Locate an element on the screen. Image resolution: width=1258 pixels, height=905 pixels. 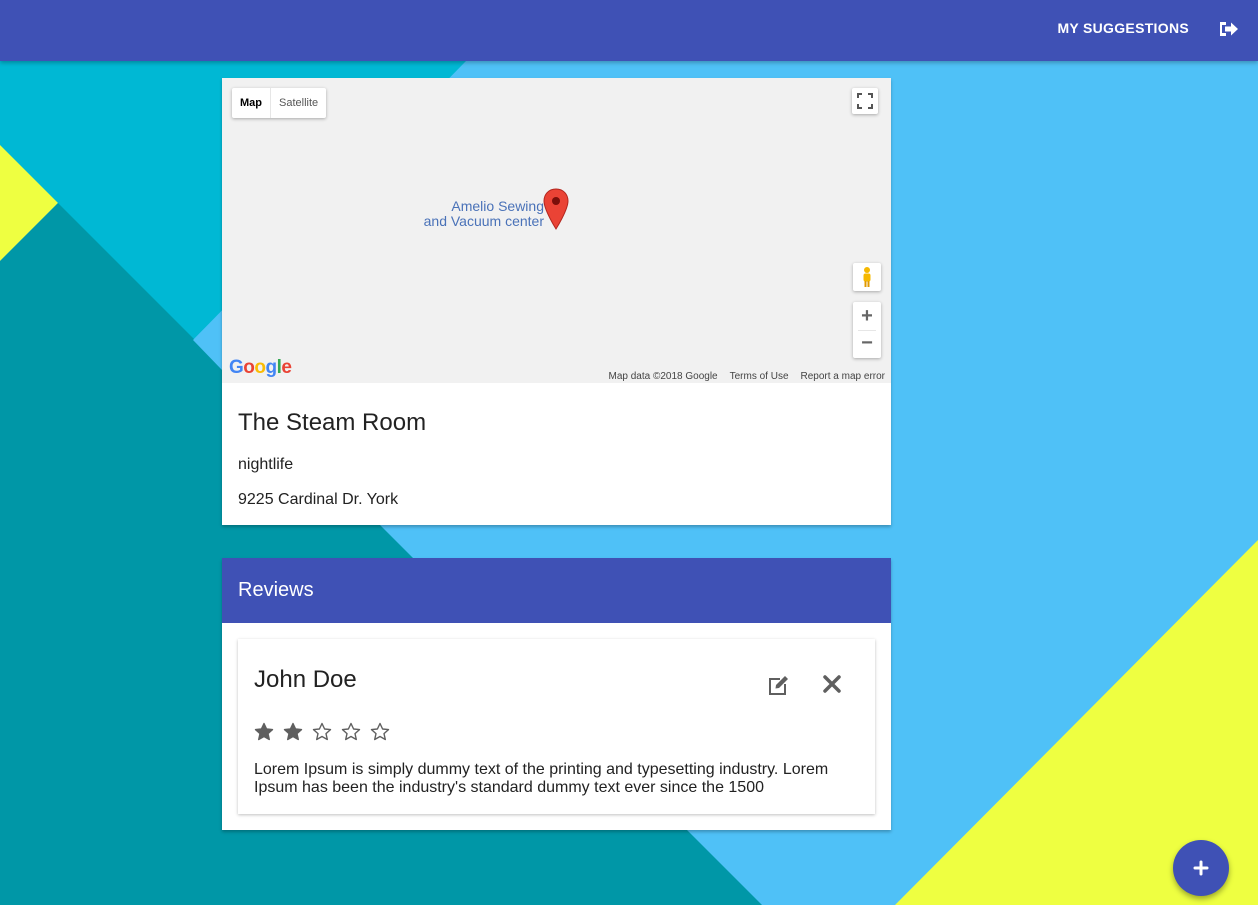
reviewer-name: John Doe is located at coordinates (305, 679).